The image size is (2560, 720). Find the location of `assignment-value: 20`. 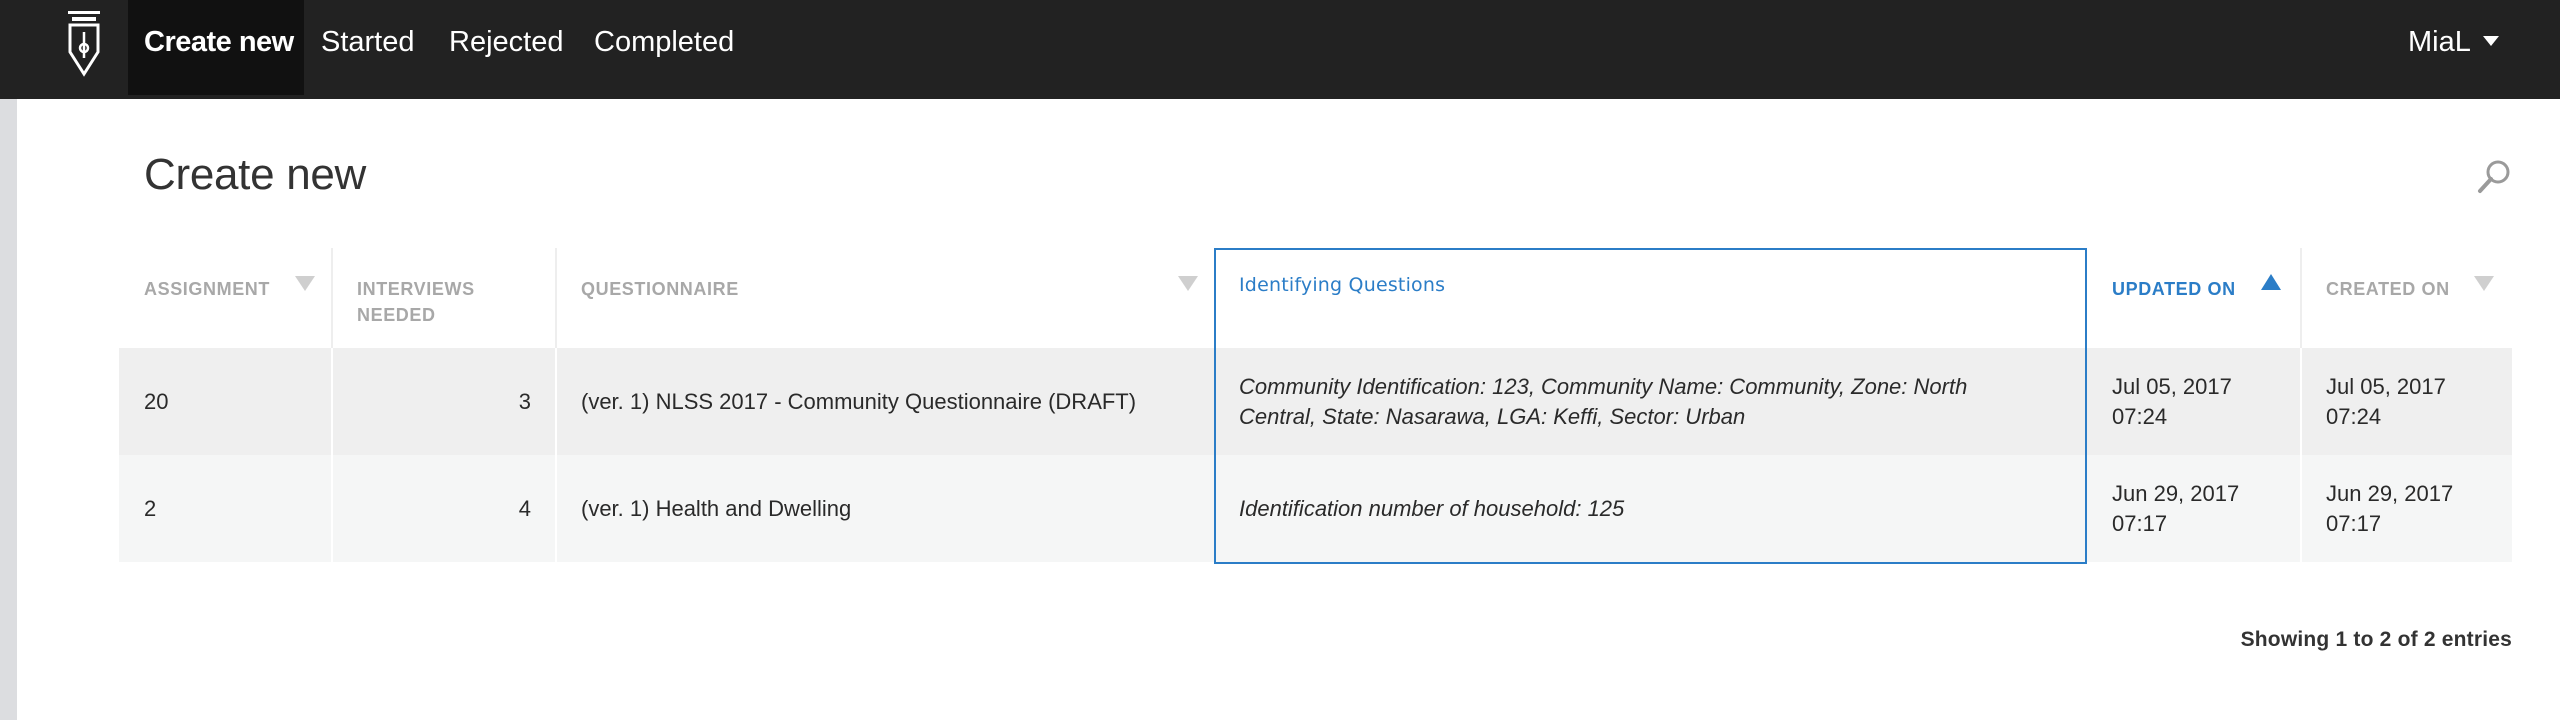

assignment-value: 20 is located at coordinates (156, 401).